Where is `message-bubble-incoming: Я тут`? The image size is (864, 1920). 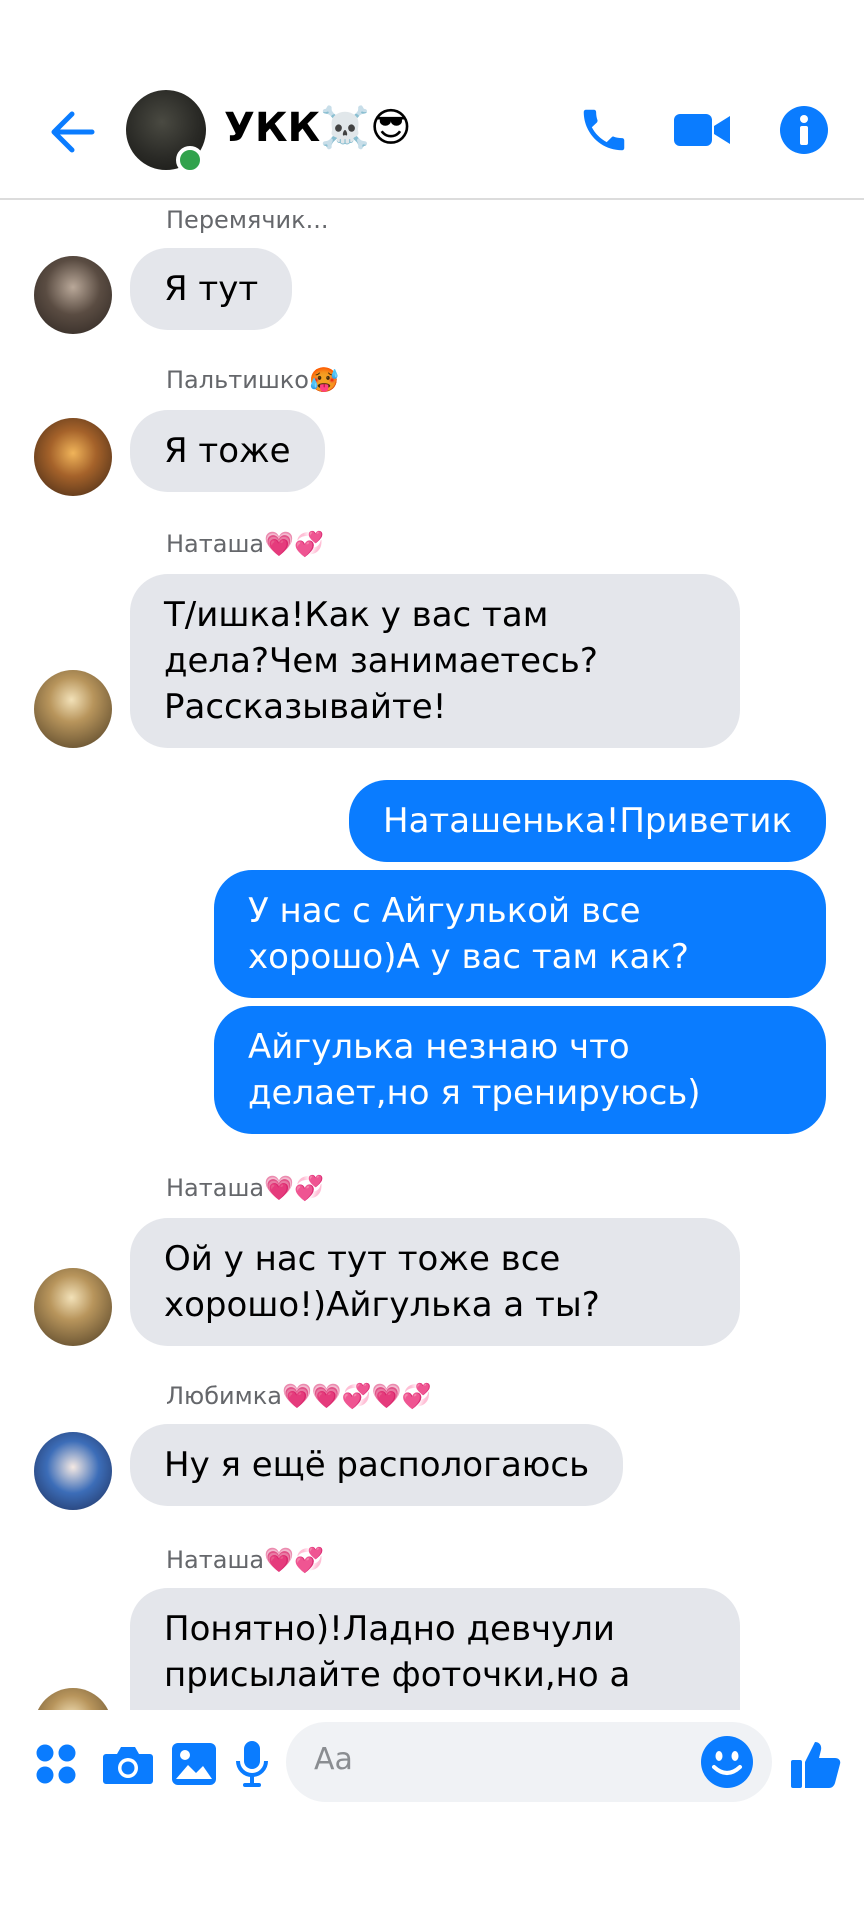 message-bubble-incoming: Я тут is located at coordinates (211, 289).